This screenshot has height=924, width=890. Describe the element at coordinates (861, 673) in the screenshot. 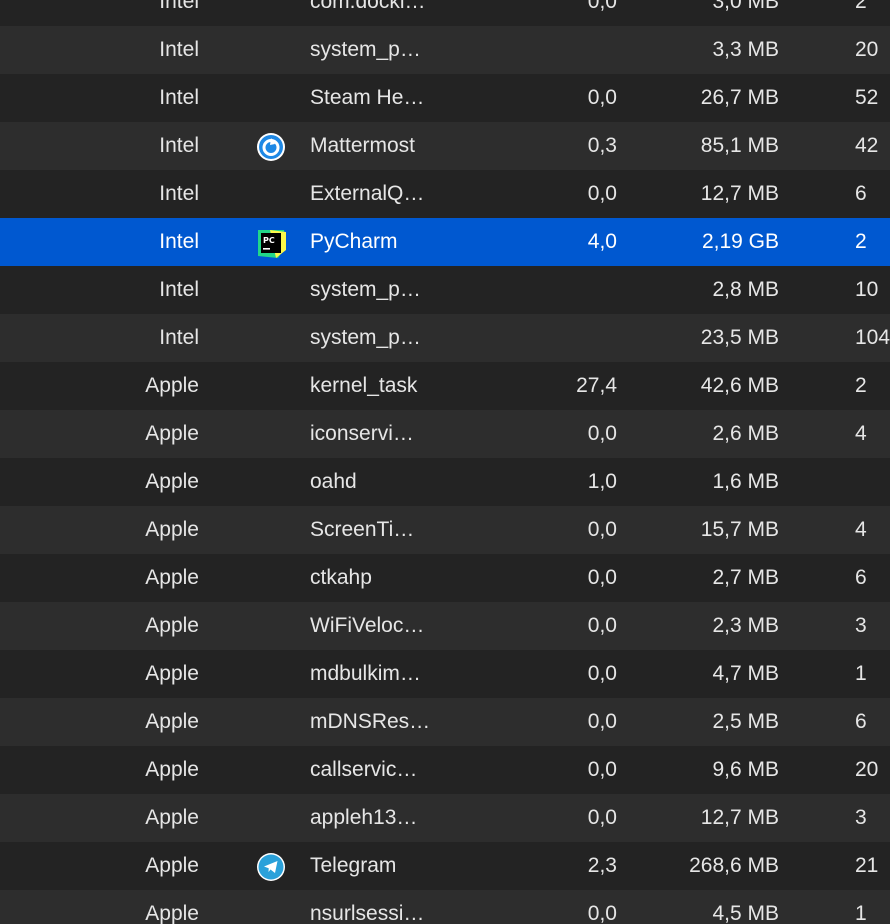

I see `threads-cell: 1` at that location.